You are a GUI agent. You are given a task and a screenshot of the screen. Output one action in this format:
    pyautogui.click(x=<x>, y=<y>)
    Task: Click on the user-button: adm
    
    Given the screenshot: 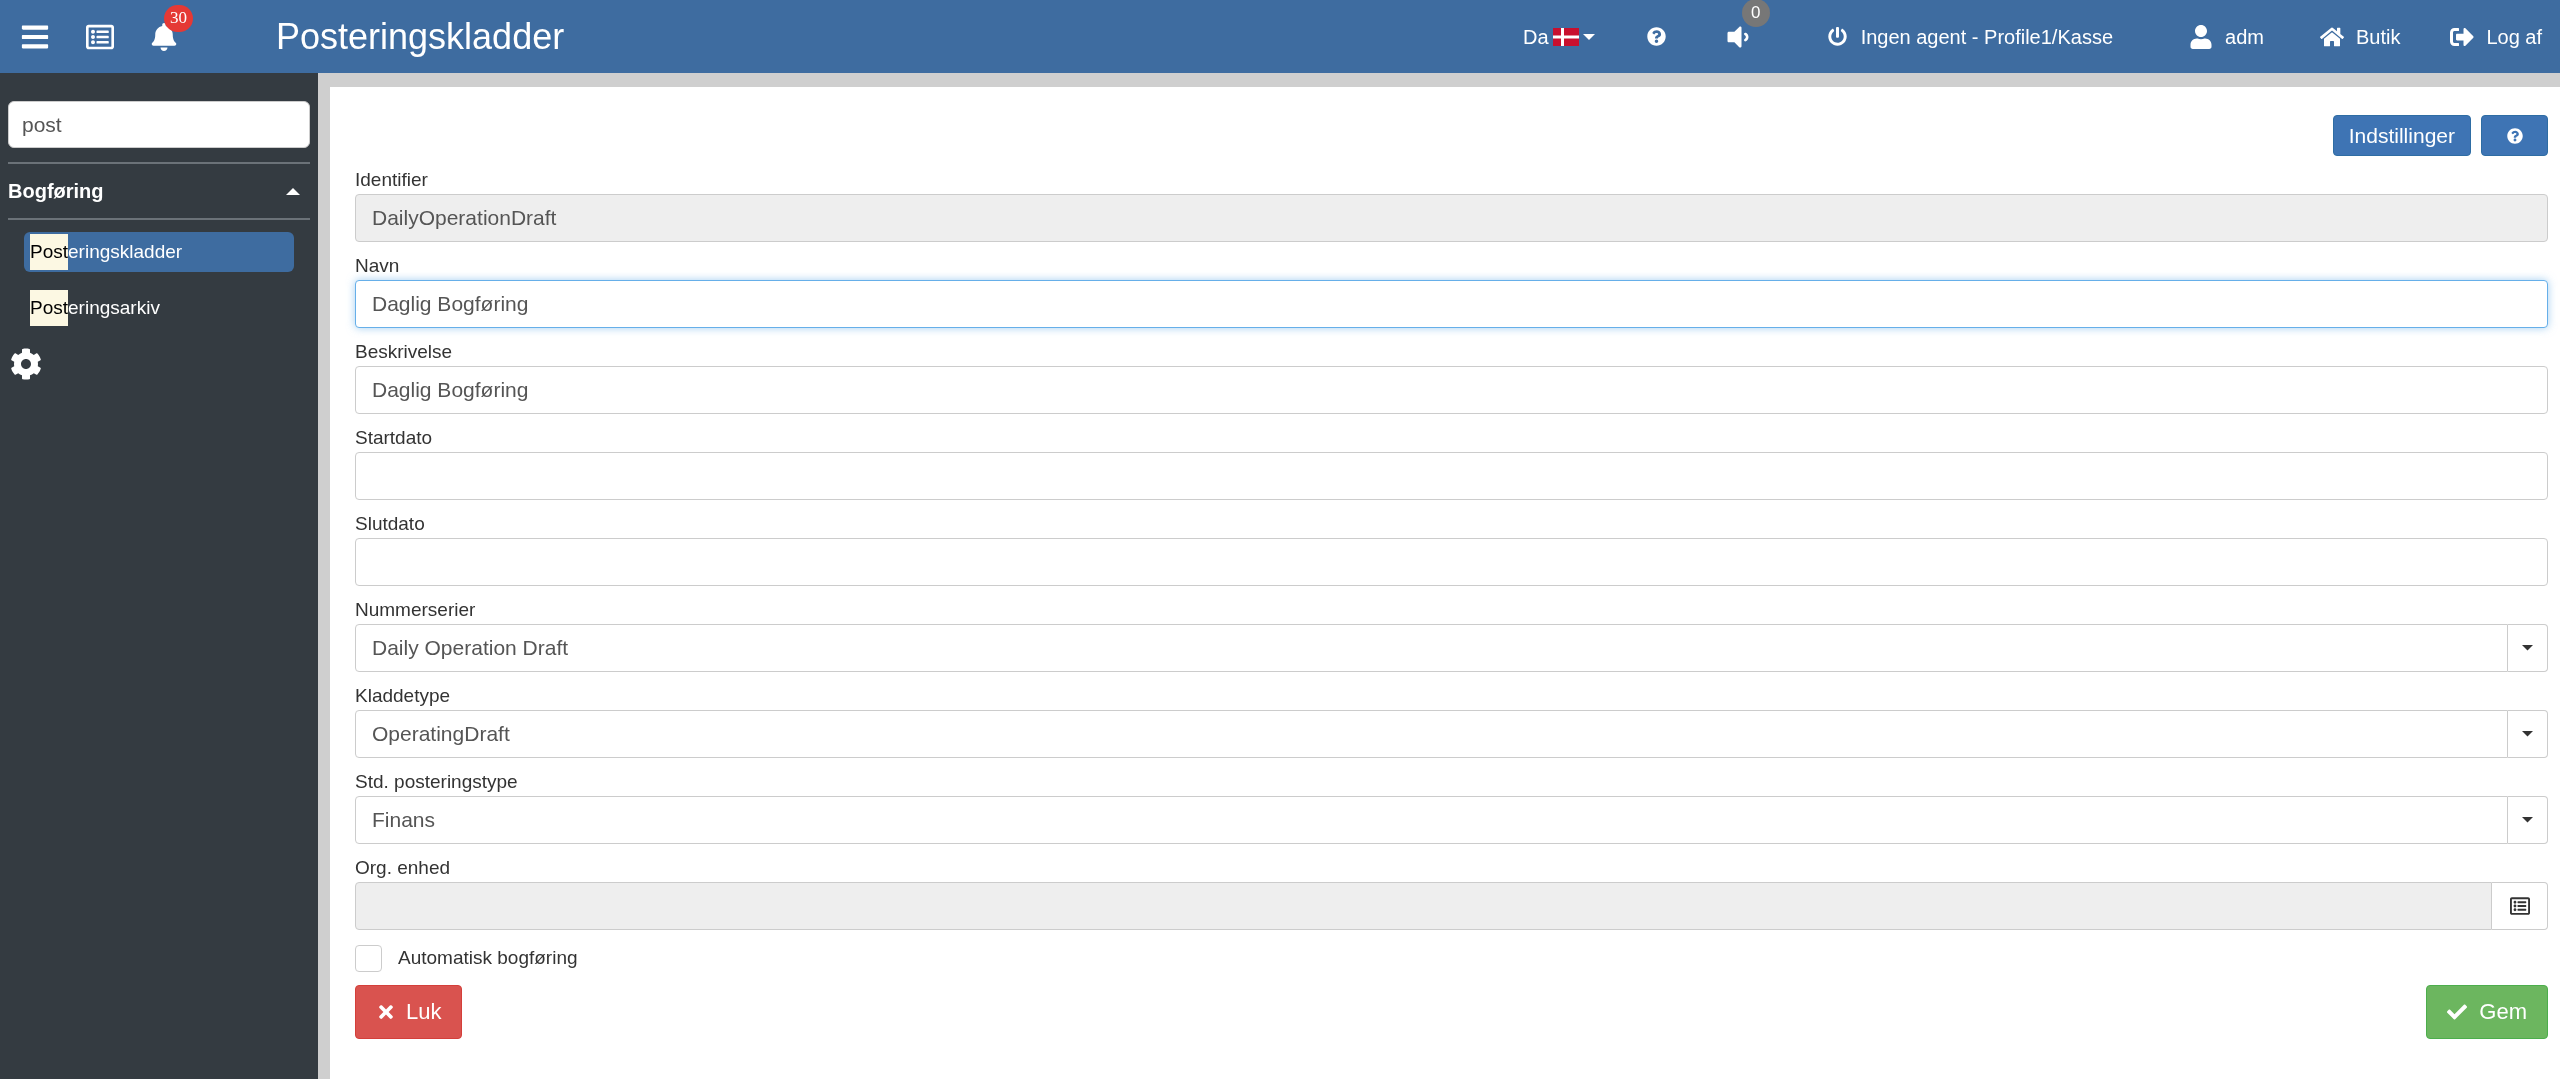 What is the action you would take?
    pyautogui.click(x=2226, y=36)
    